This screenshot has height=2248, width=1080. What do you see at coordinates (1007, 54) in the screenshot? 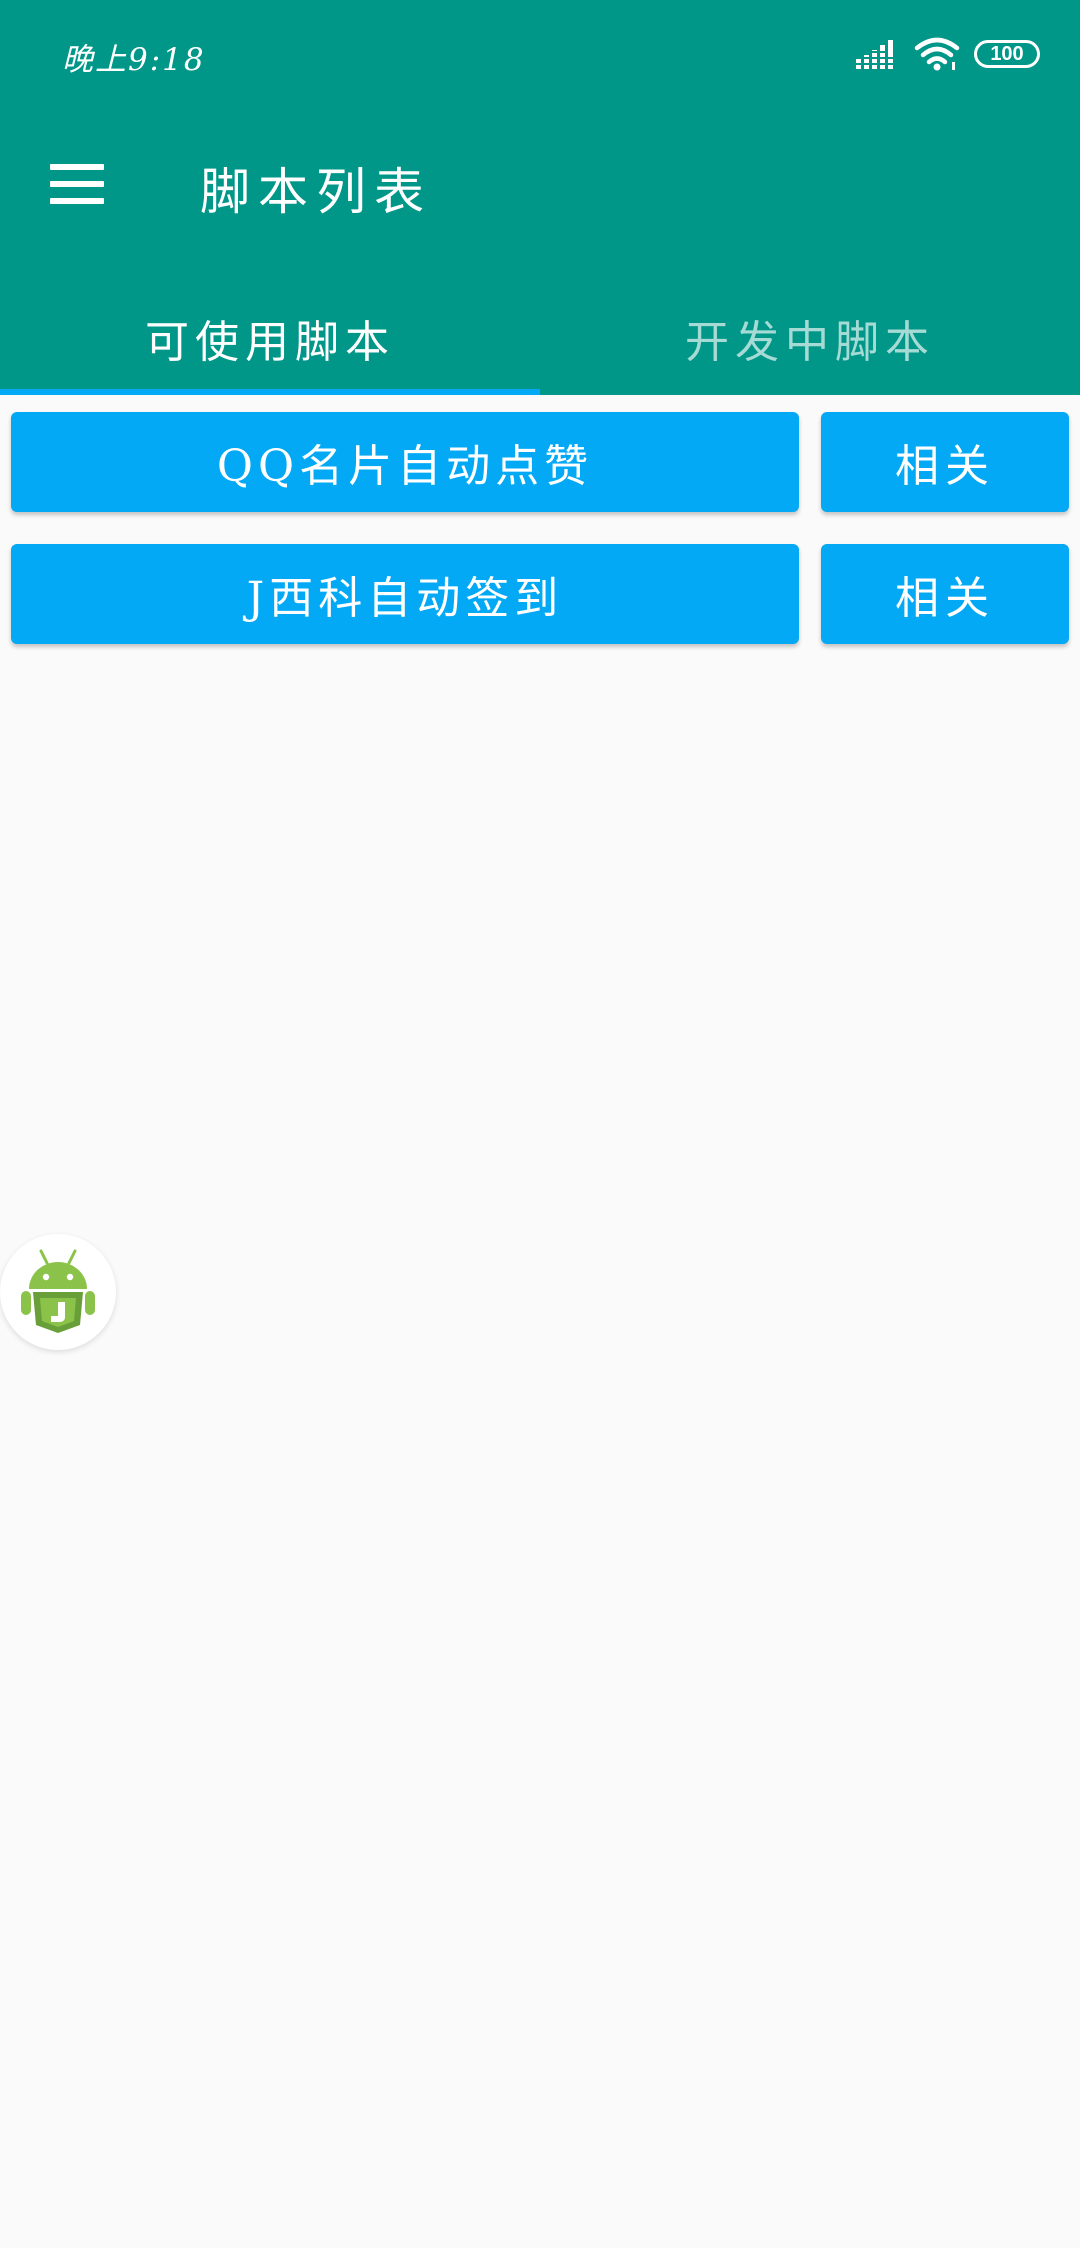
I see `battery-indicator: 100` at bounding box center [1007, 54].